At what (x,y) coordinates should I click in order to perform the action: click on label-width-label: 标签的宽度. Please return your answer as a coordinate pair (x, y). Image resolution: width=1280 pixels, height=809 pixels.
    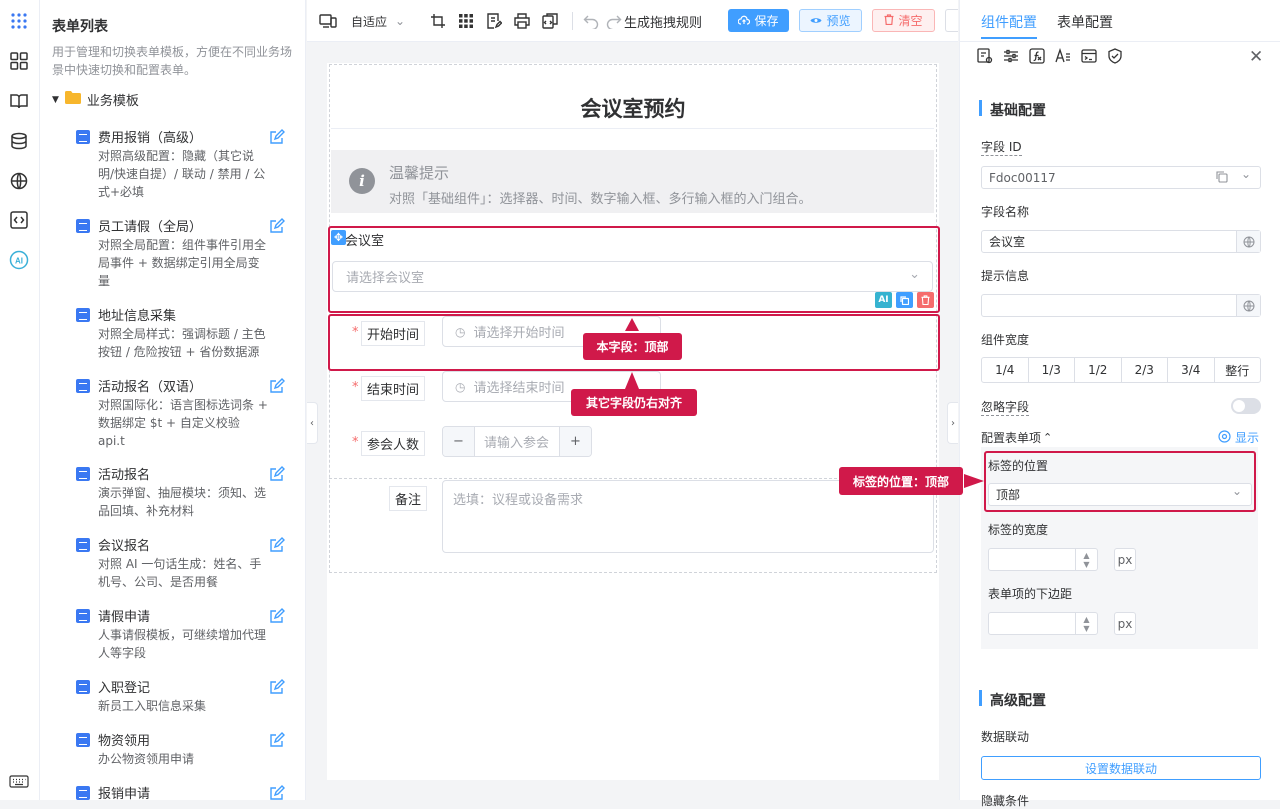
    Looking at the image, I should click on (1018, 530).